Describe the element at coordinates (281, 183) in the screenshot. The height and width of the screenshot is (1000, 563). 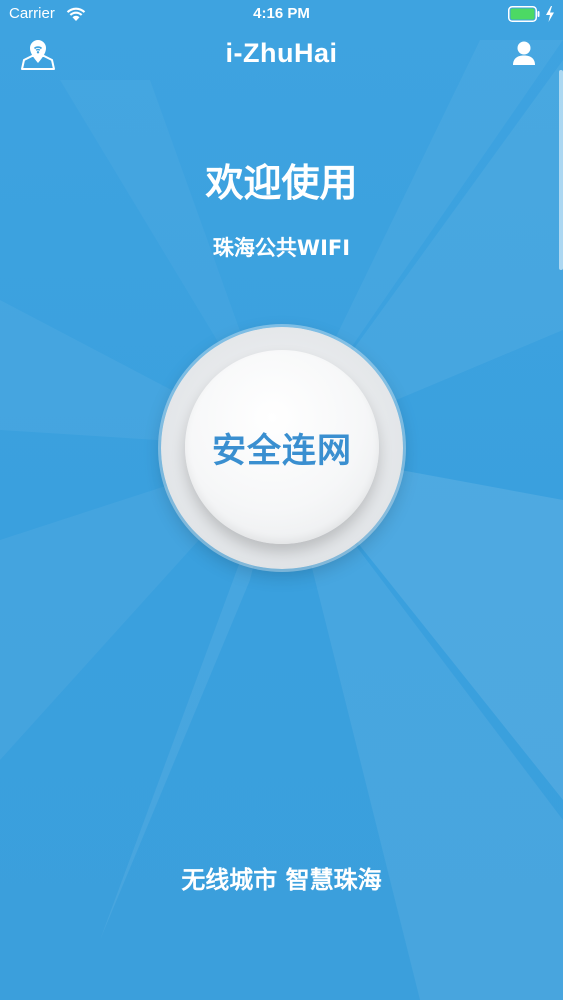
I see `welcome-title: 欢迎使用` at that location.